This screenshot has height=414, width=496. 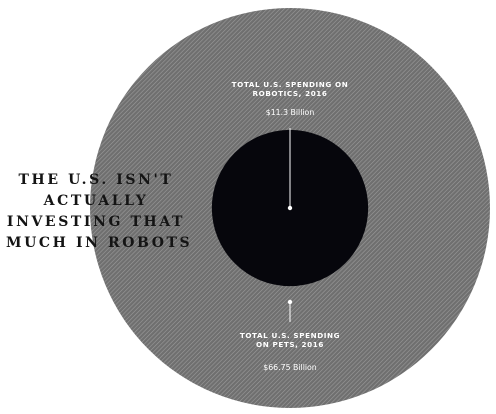 I want to click on robotics-label-title-2: ROBOTICS, 2016, so click(x=290, y=93).